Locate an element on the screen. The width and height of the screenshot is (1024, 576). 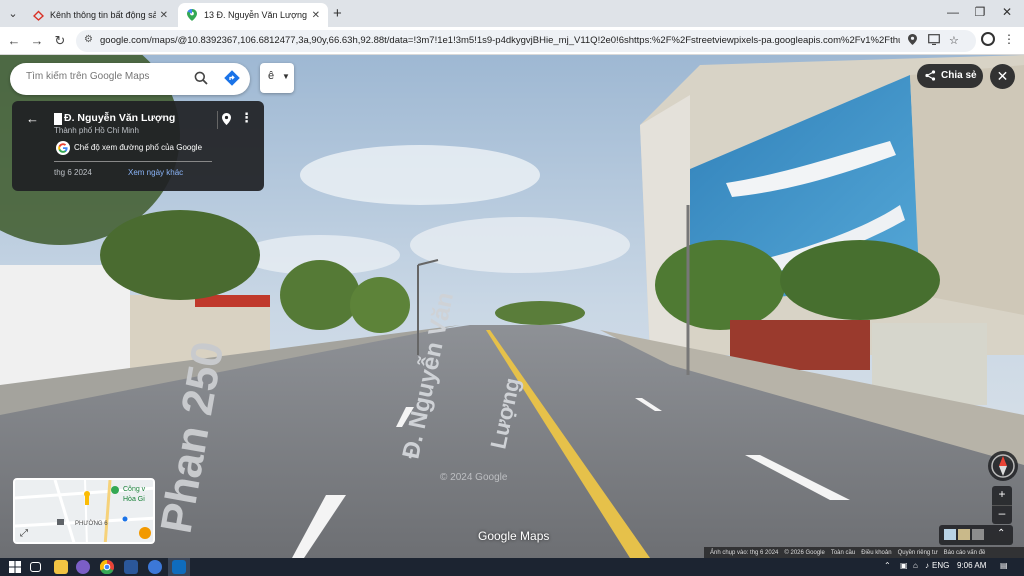
directions-icon is located at coordinates (232, 80).